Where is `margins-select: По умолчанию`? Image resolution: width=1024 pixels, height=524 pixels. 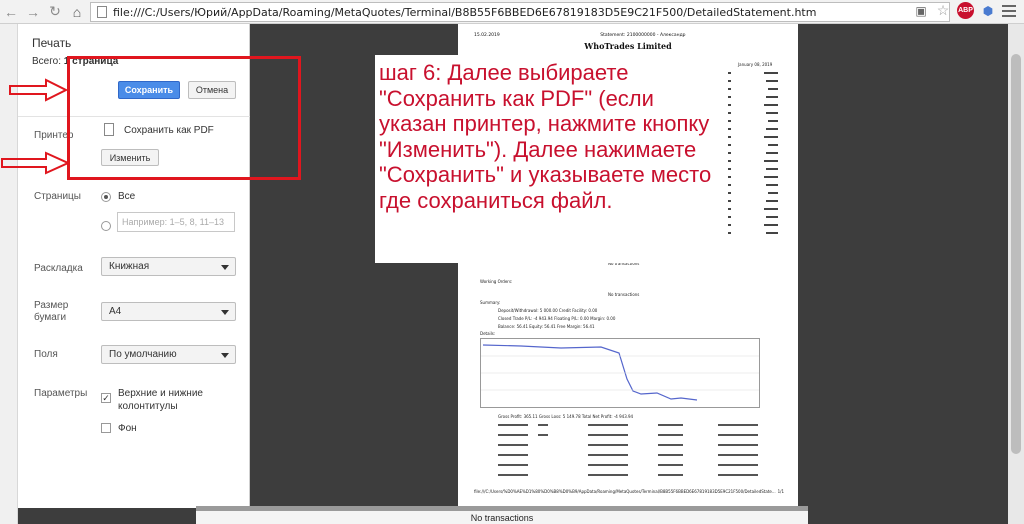 margins-select: По умолчанию is located at coordinates (168, 354).